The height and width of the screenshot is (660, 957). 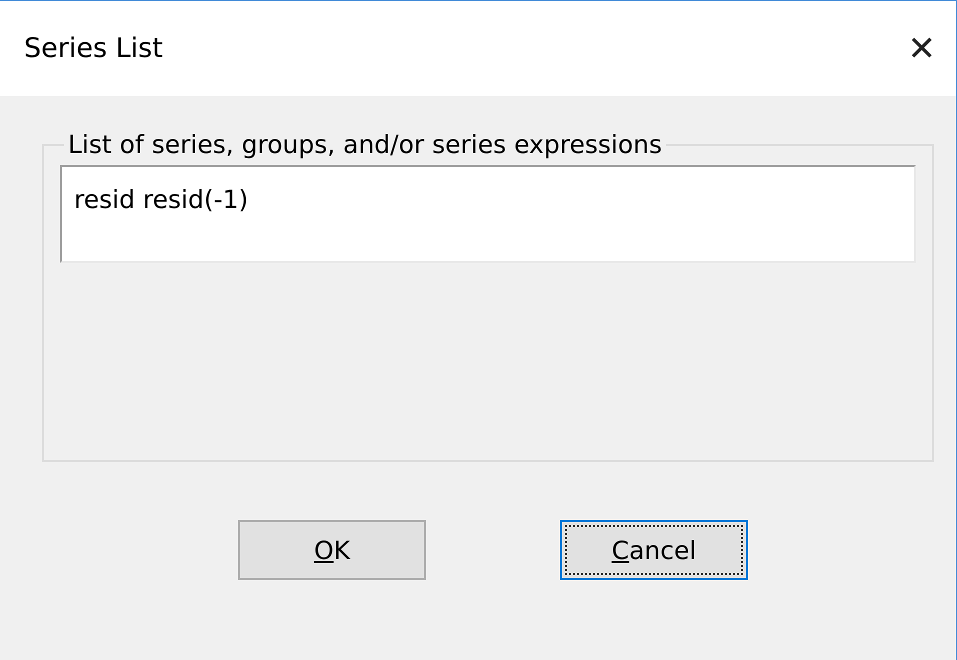 What do you see at coordinates (922, 48) in the screenshot?
I see `close-button: ✕` at bounding box center [922, 48].